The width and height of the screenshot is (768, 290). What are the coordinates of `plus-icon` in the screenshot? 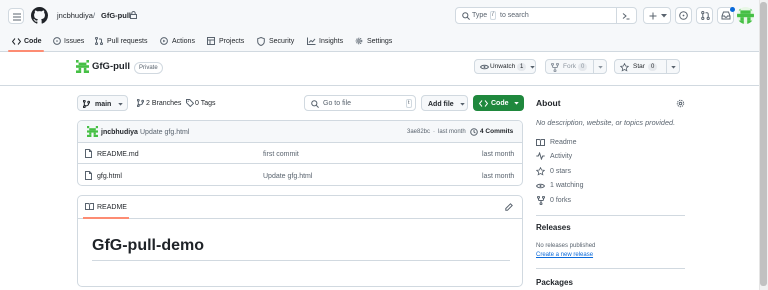 It's located at (653, 16).